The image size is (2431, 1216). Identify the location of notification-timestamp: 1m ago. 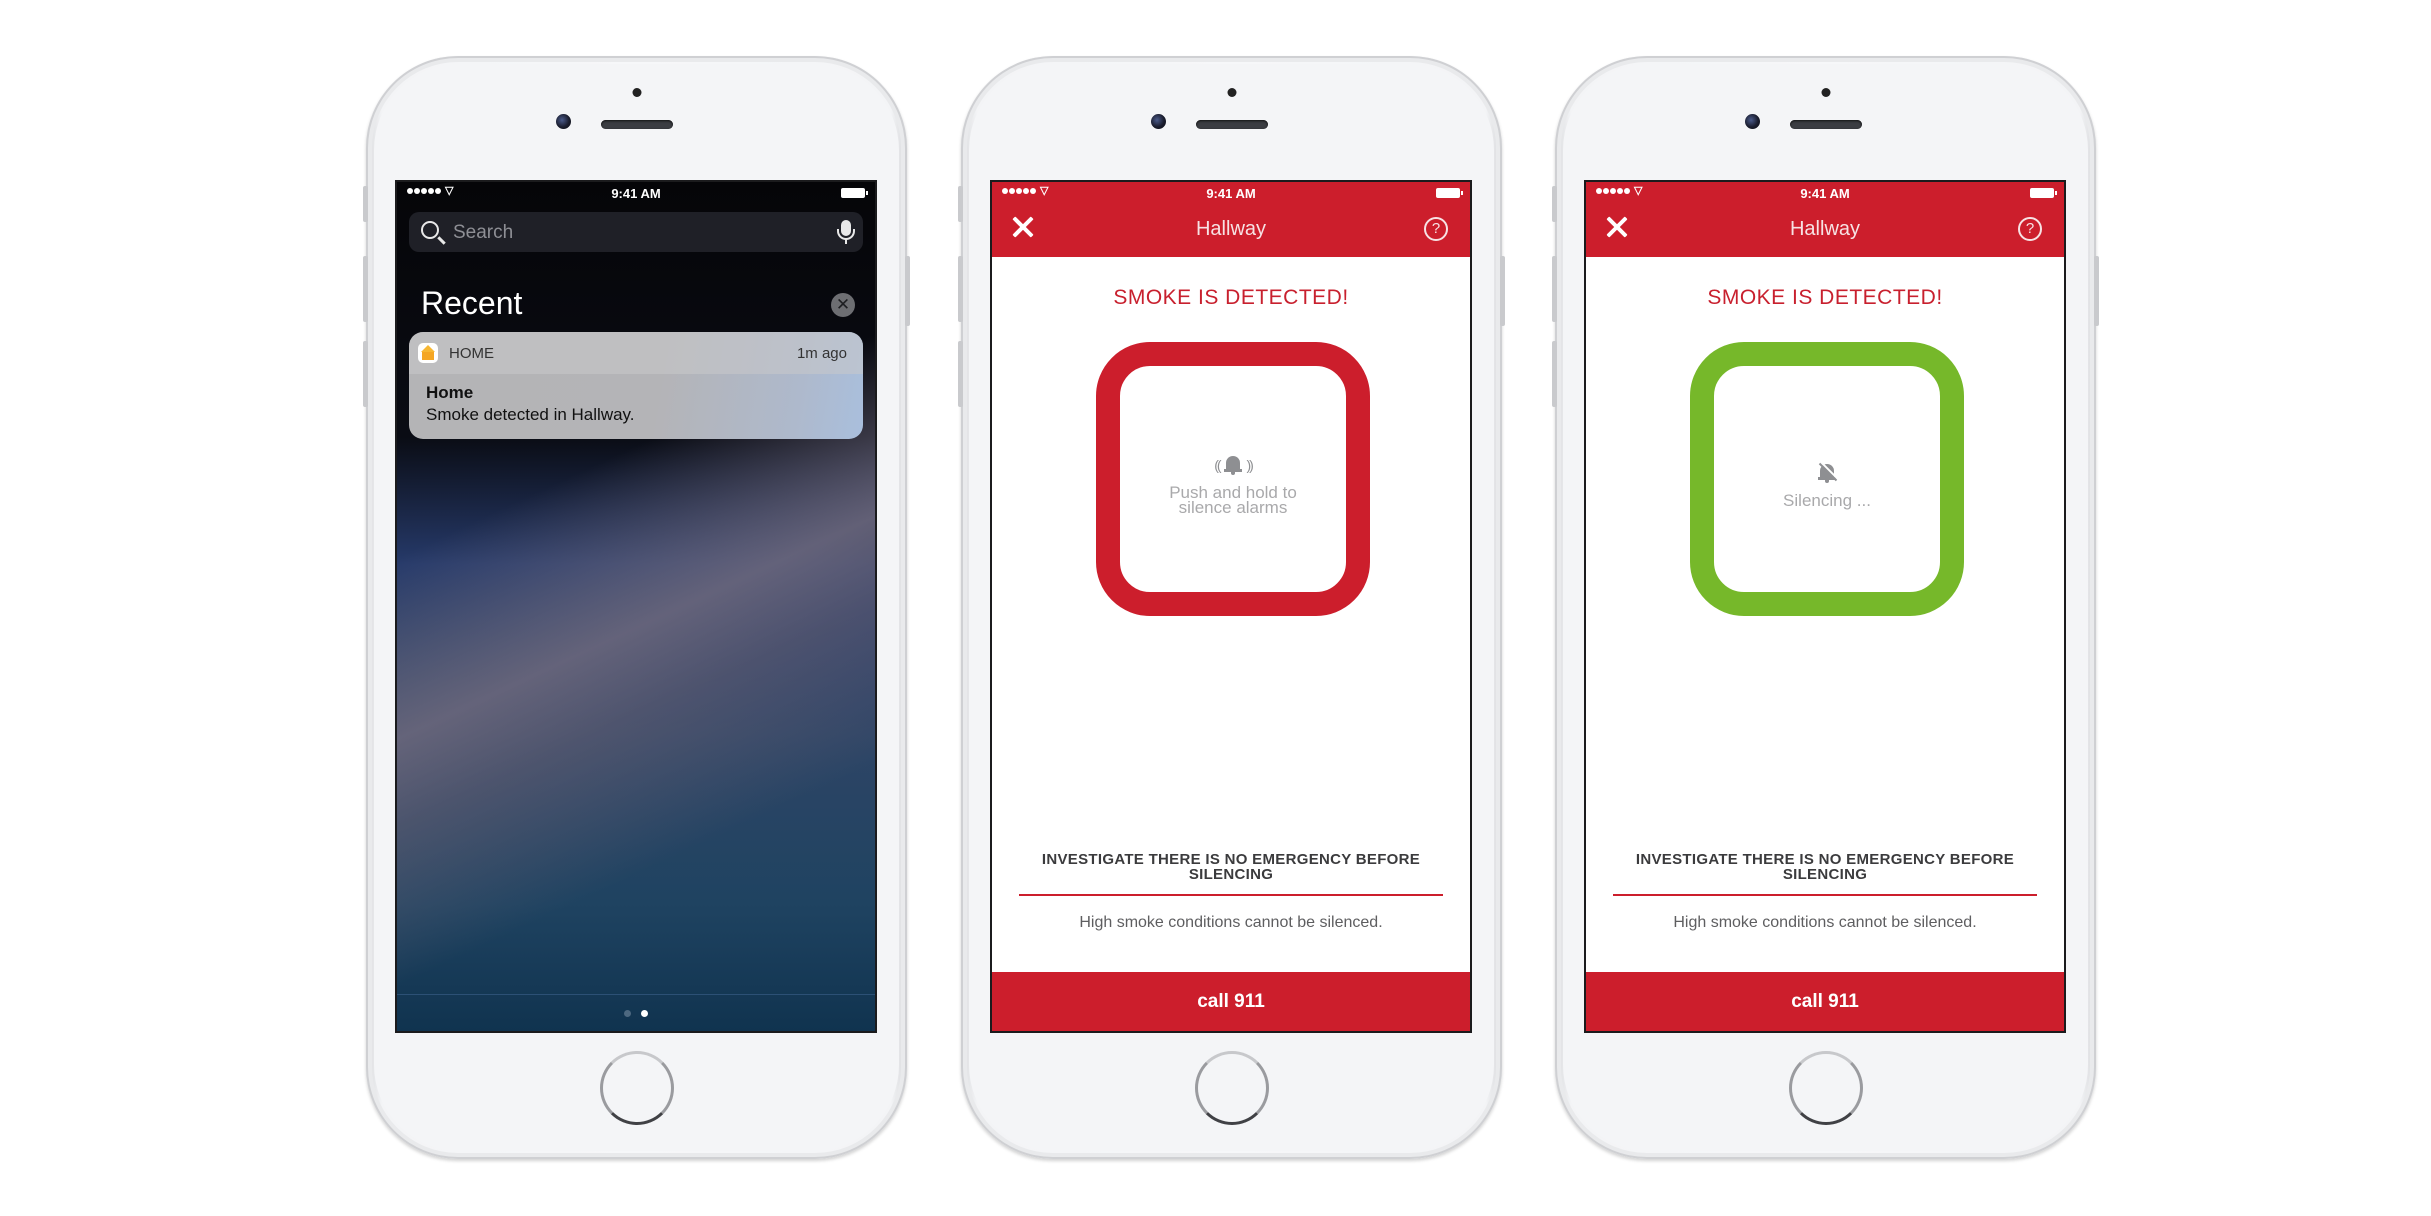
(821, 353).